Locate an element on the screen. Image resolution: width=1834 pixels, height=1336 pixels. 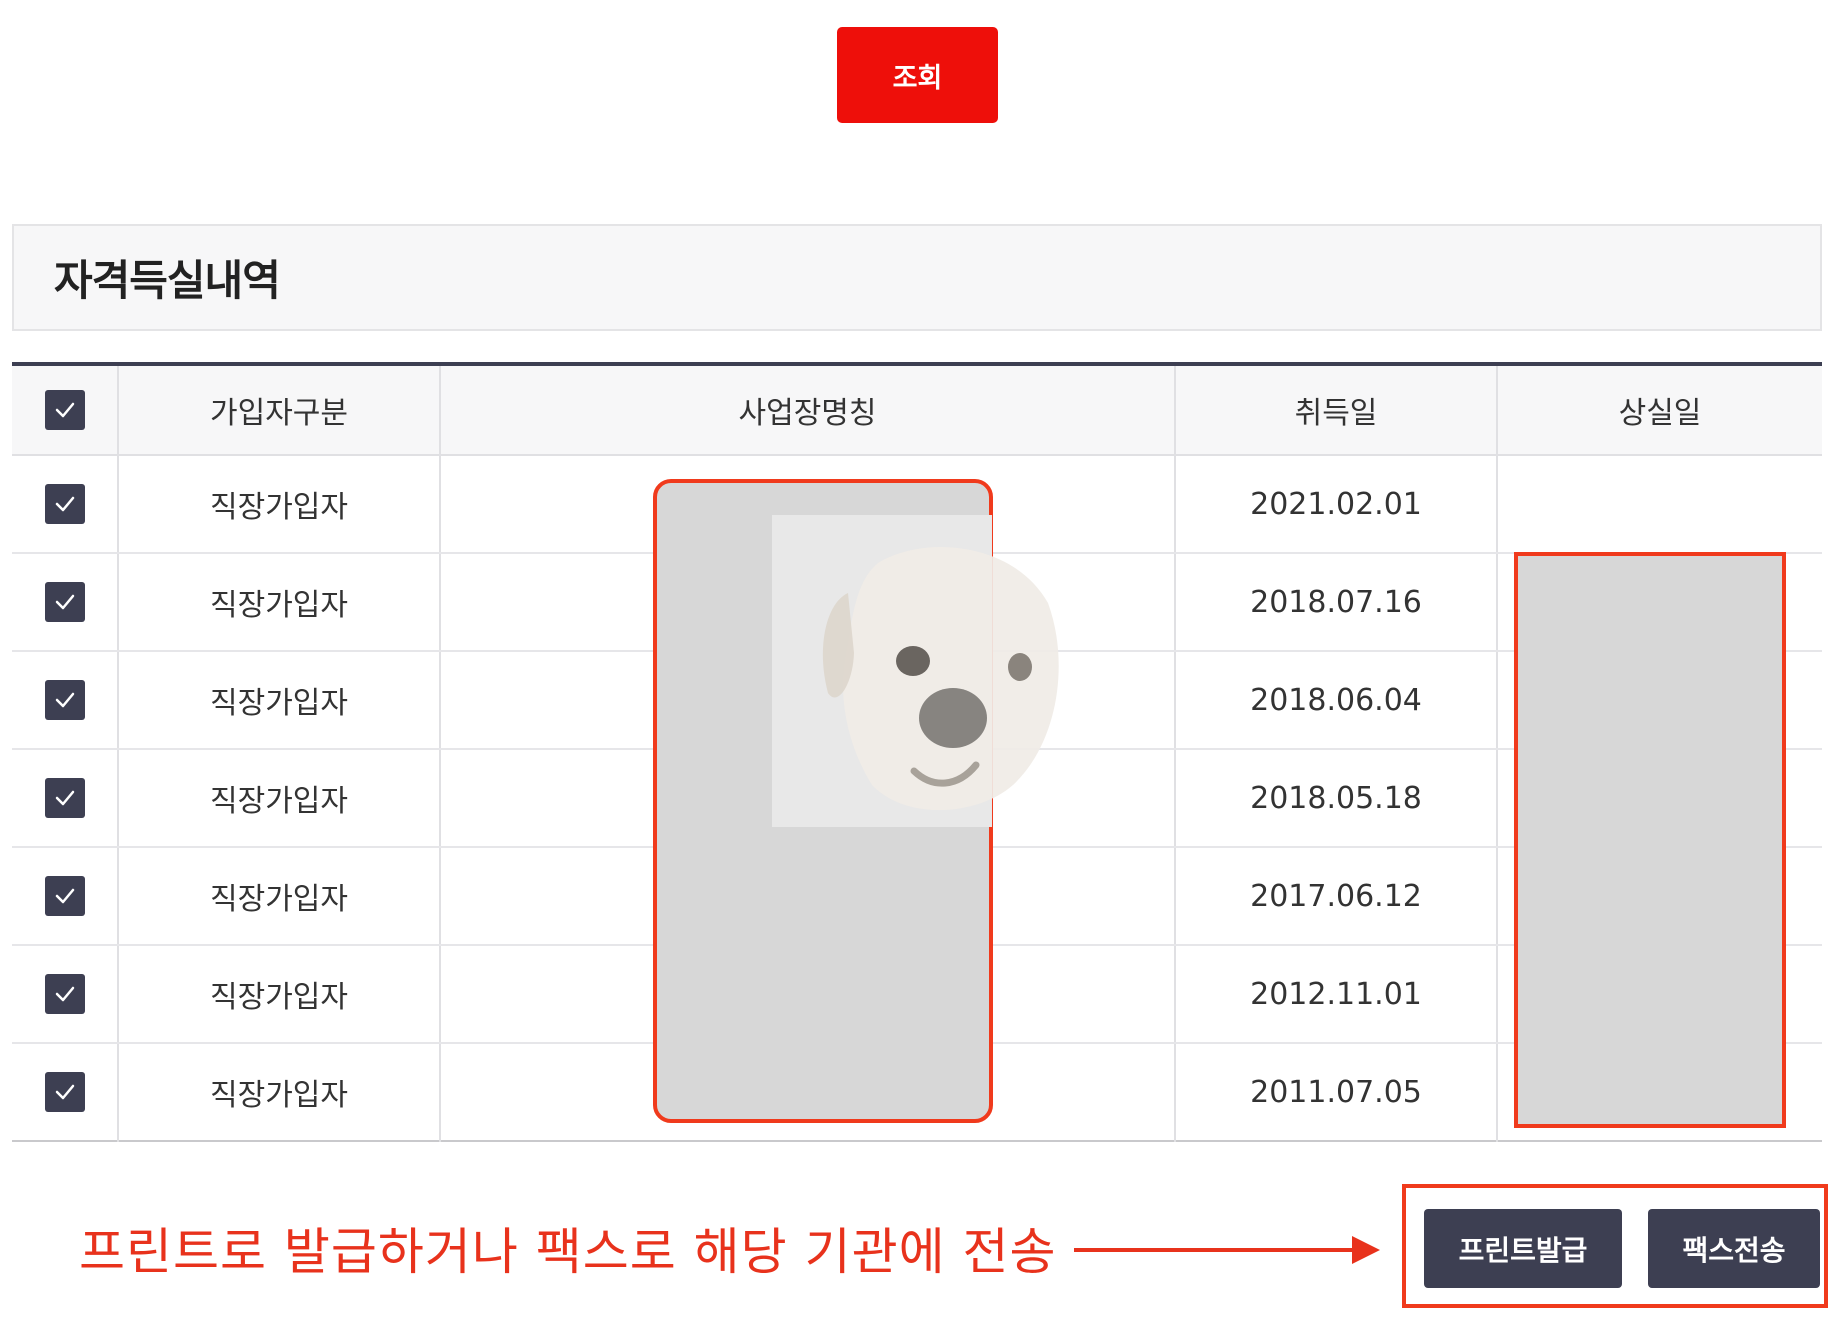
table-row: 직장가입자 2018.06.04 is located at coordinates (917, 700).